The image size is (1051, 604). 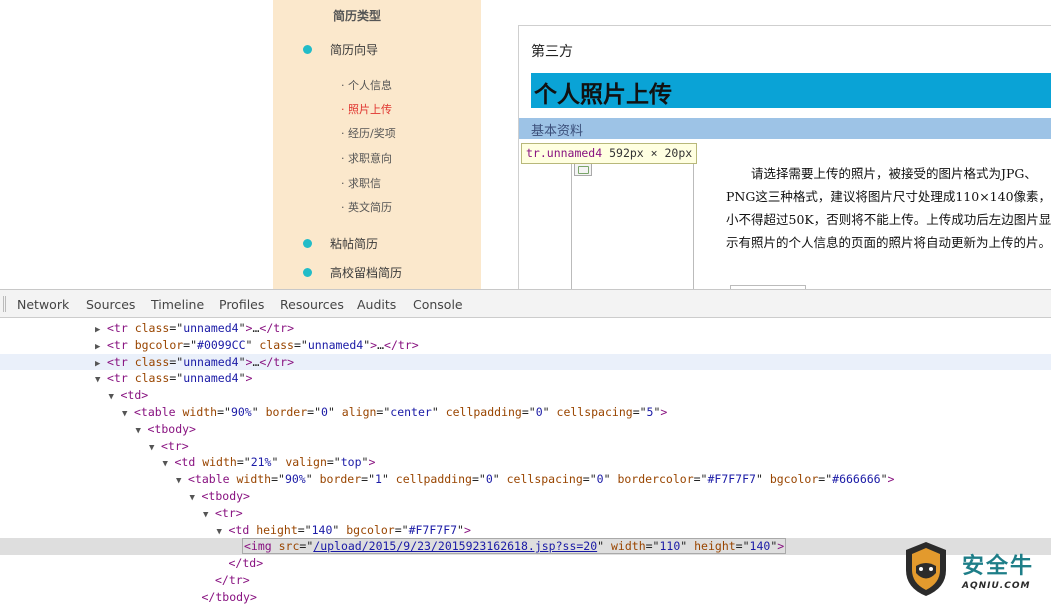 What do you see at coordinates (438, 304) in the screenshot?
I see `tab-console: Console` at bounding box center [438, 304].